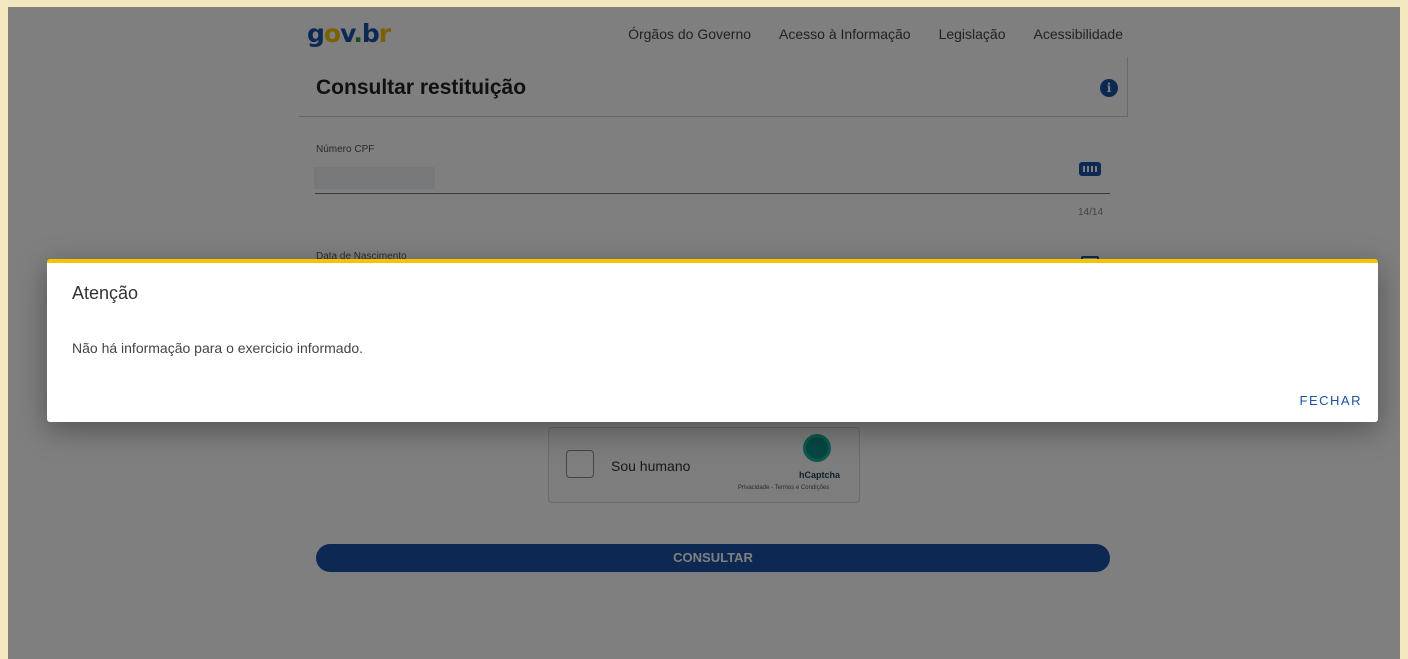 The height and width of the screenshot is (659, 1408). I want to click on fechar-button: FECHAR, so click(1331, 400).